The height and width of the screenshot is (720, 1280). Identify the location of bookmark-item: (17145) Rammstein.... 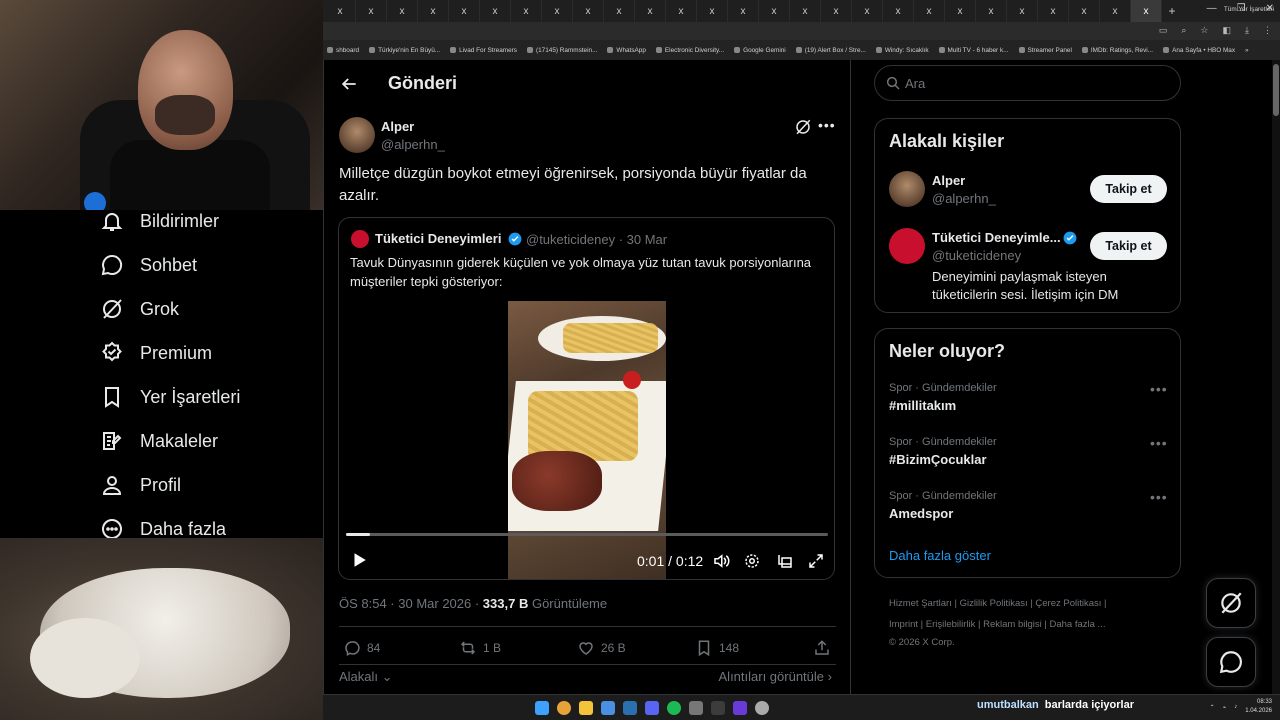
(561, 50).